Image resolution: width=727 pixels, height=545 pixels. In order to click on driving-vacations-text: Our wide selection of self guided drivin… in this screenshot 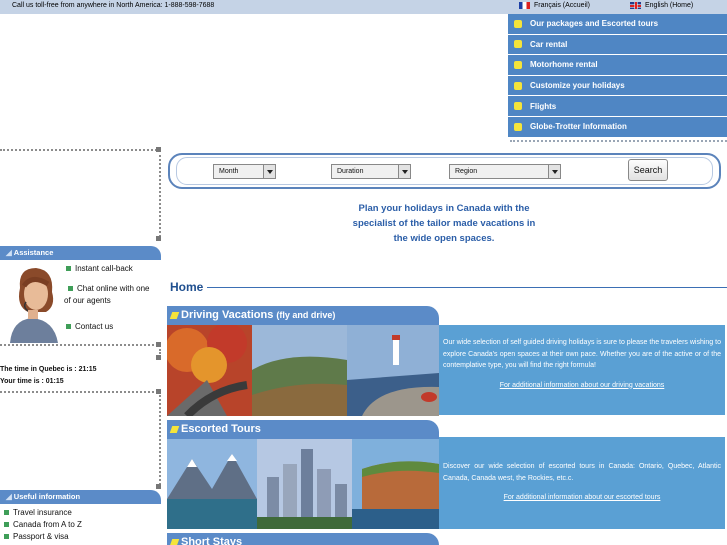, I will do `click(582, 370)`.